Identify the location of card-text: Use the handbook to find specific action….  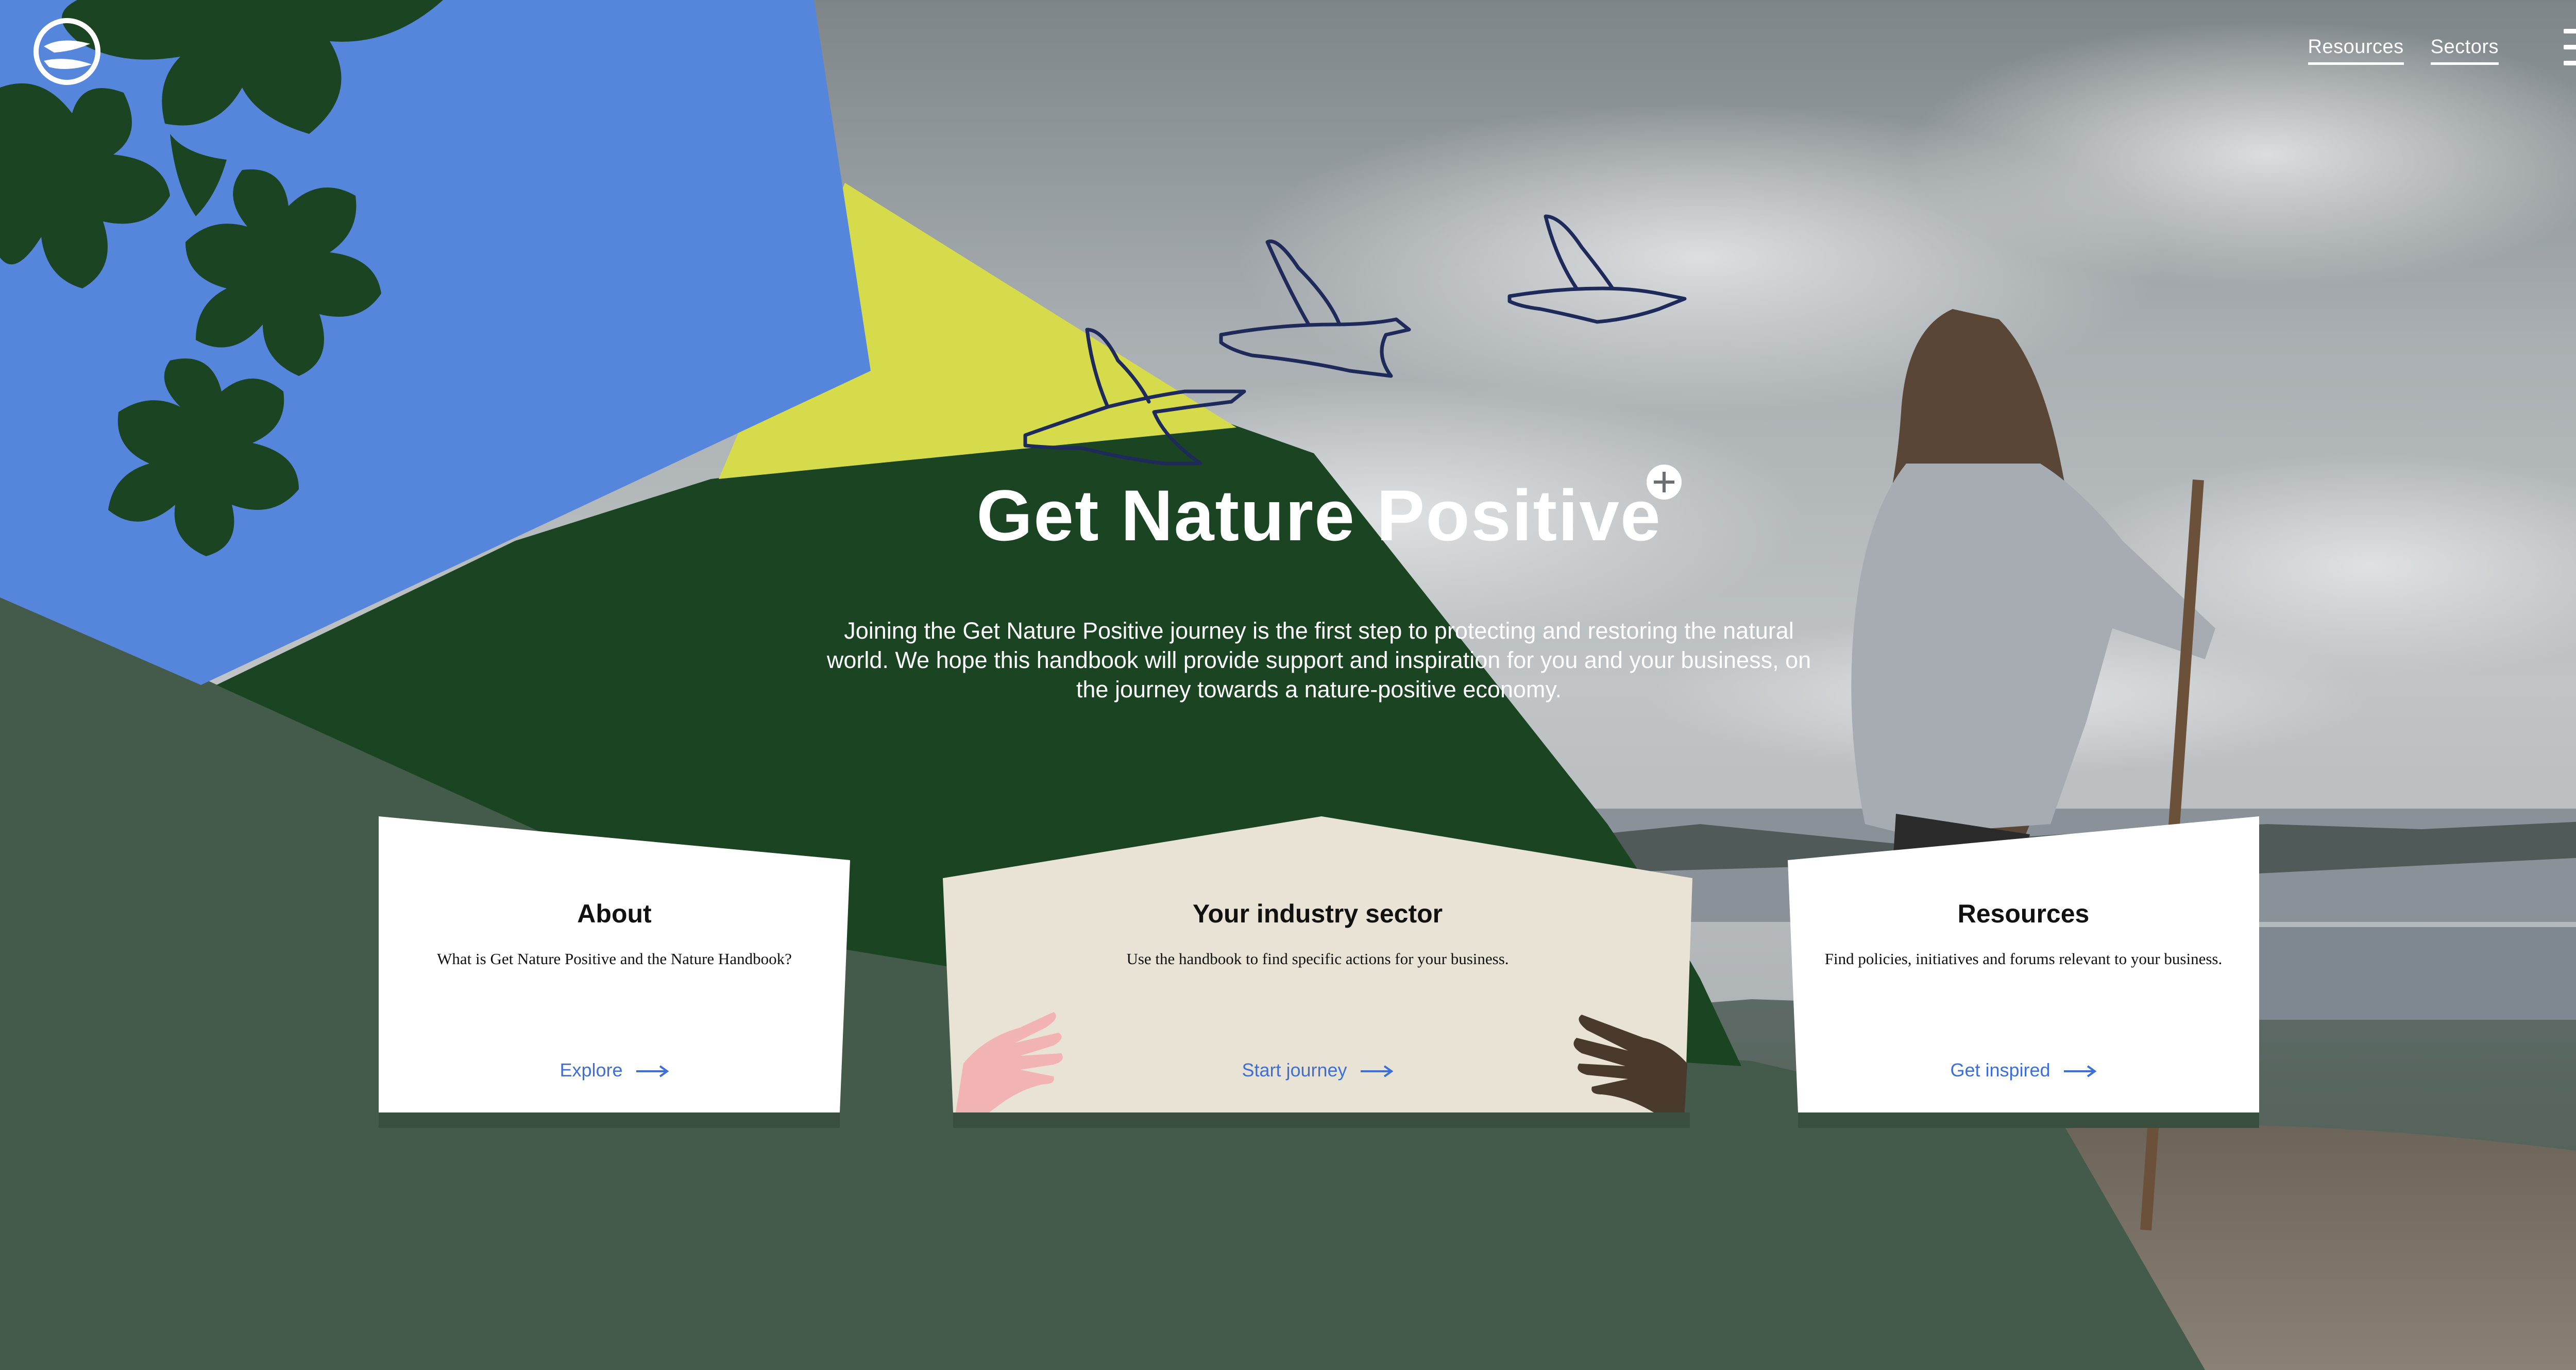
(1318, 959).